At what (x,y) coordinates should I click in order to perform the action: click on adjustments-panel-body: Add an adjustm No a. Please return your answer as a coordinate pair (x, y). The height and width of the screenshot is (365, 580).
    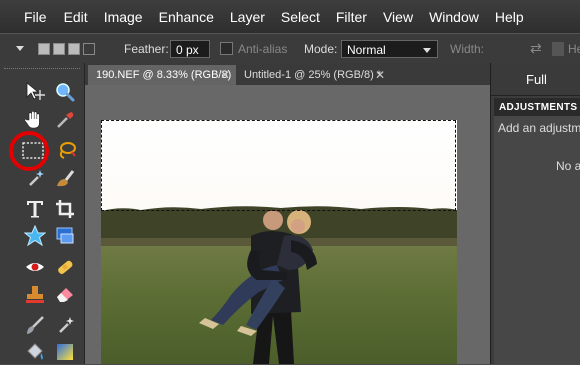
    Looking at the image, I should click on (537, 240).